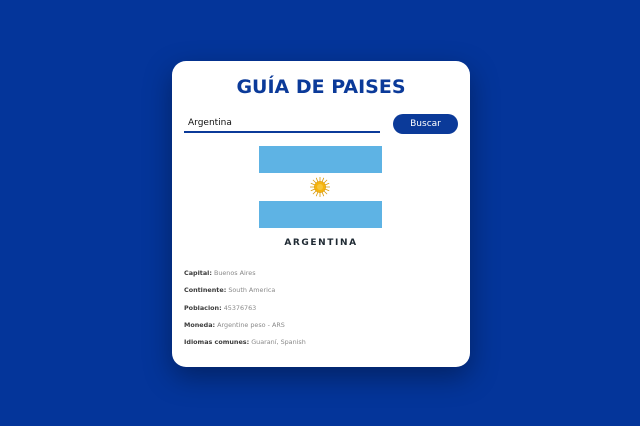 The height and width of the screenshot is (426, 640). Describe the element at coordinates (319, 328) in the screenshot. I see `detail-currency: Moneda: Argentine peso - ARS` at that location.